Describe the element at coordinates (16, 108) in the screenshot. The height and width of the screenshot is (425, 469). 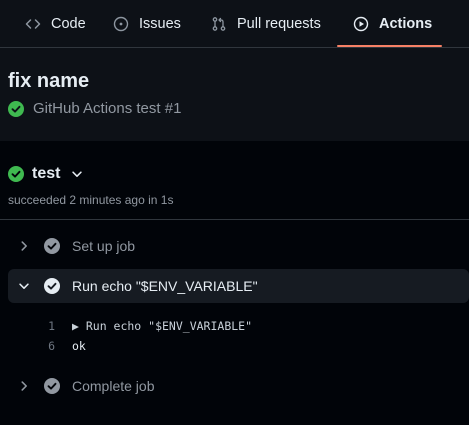
I see `success-check-icon` at that location.